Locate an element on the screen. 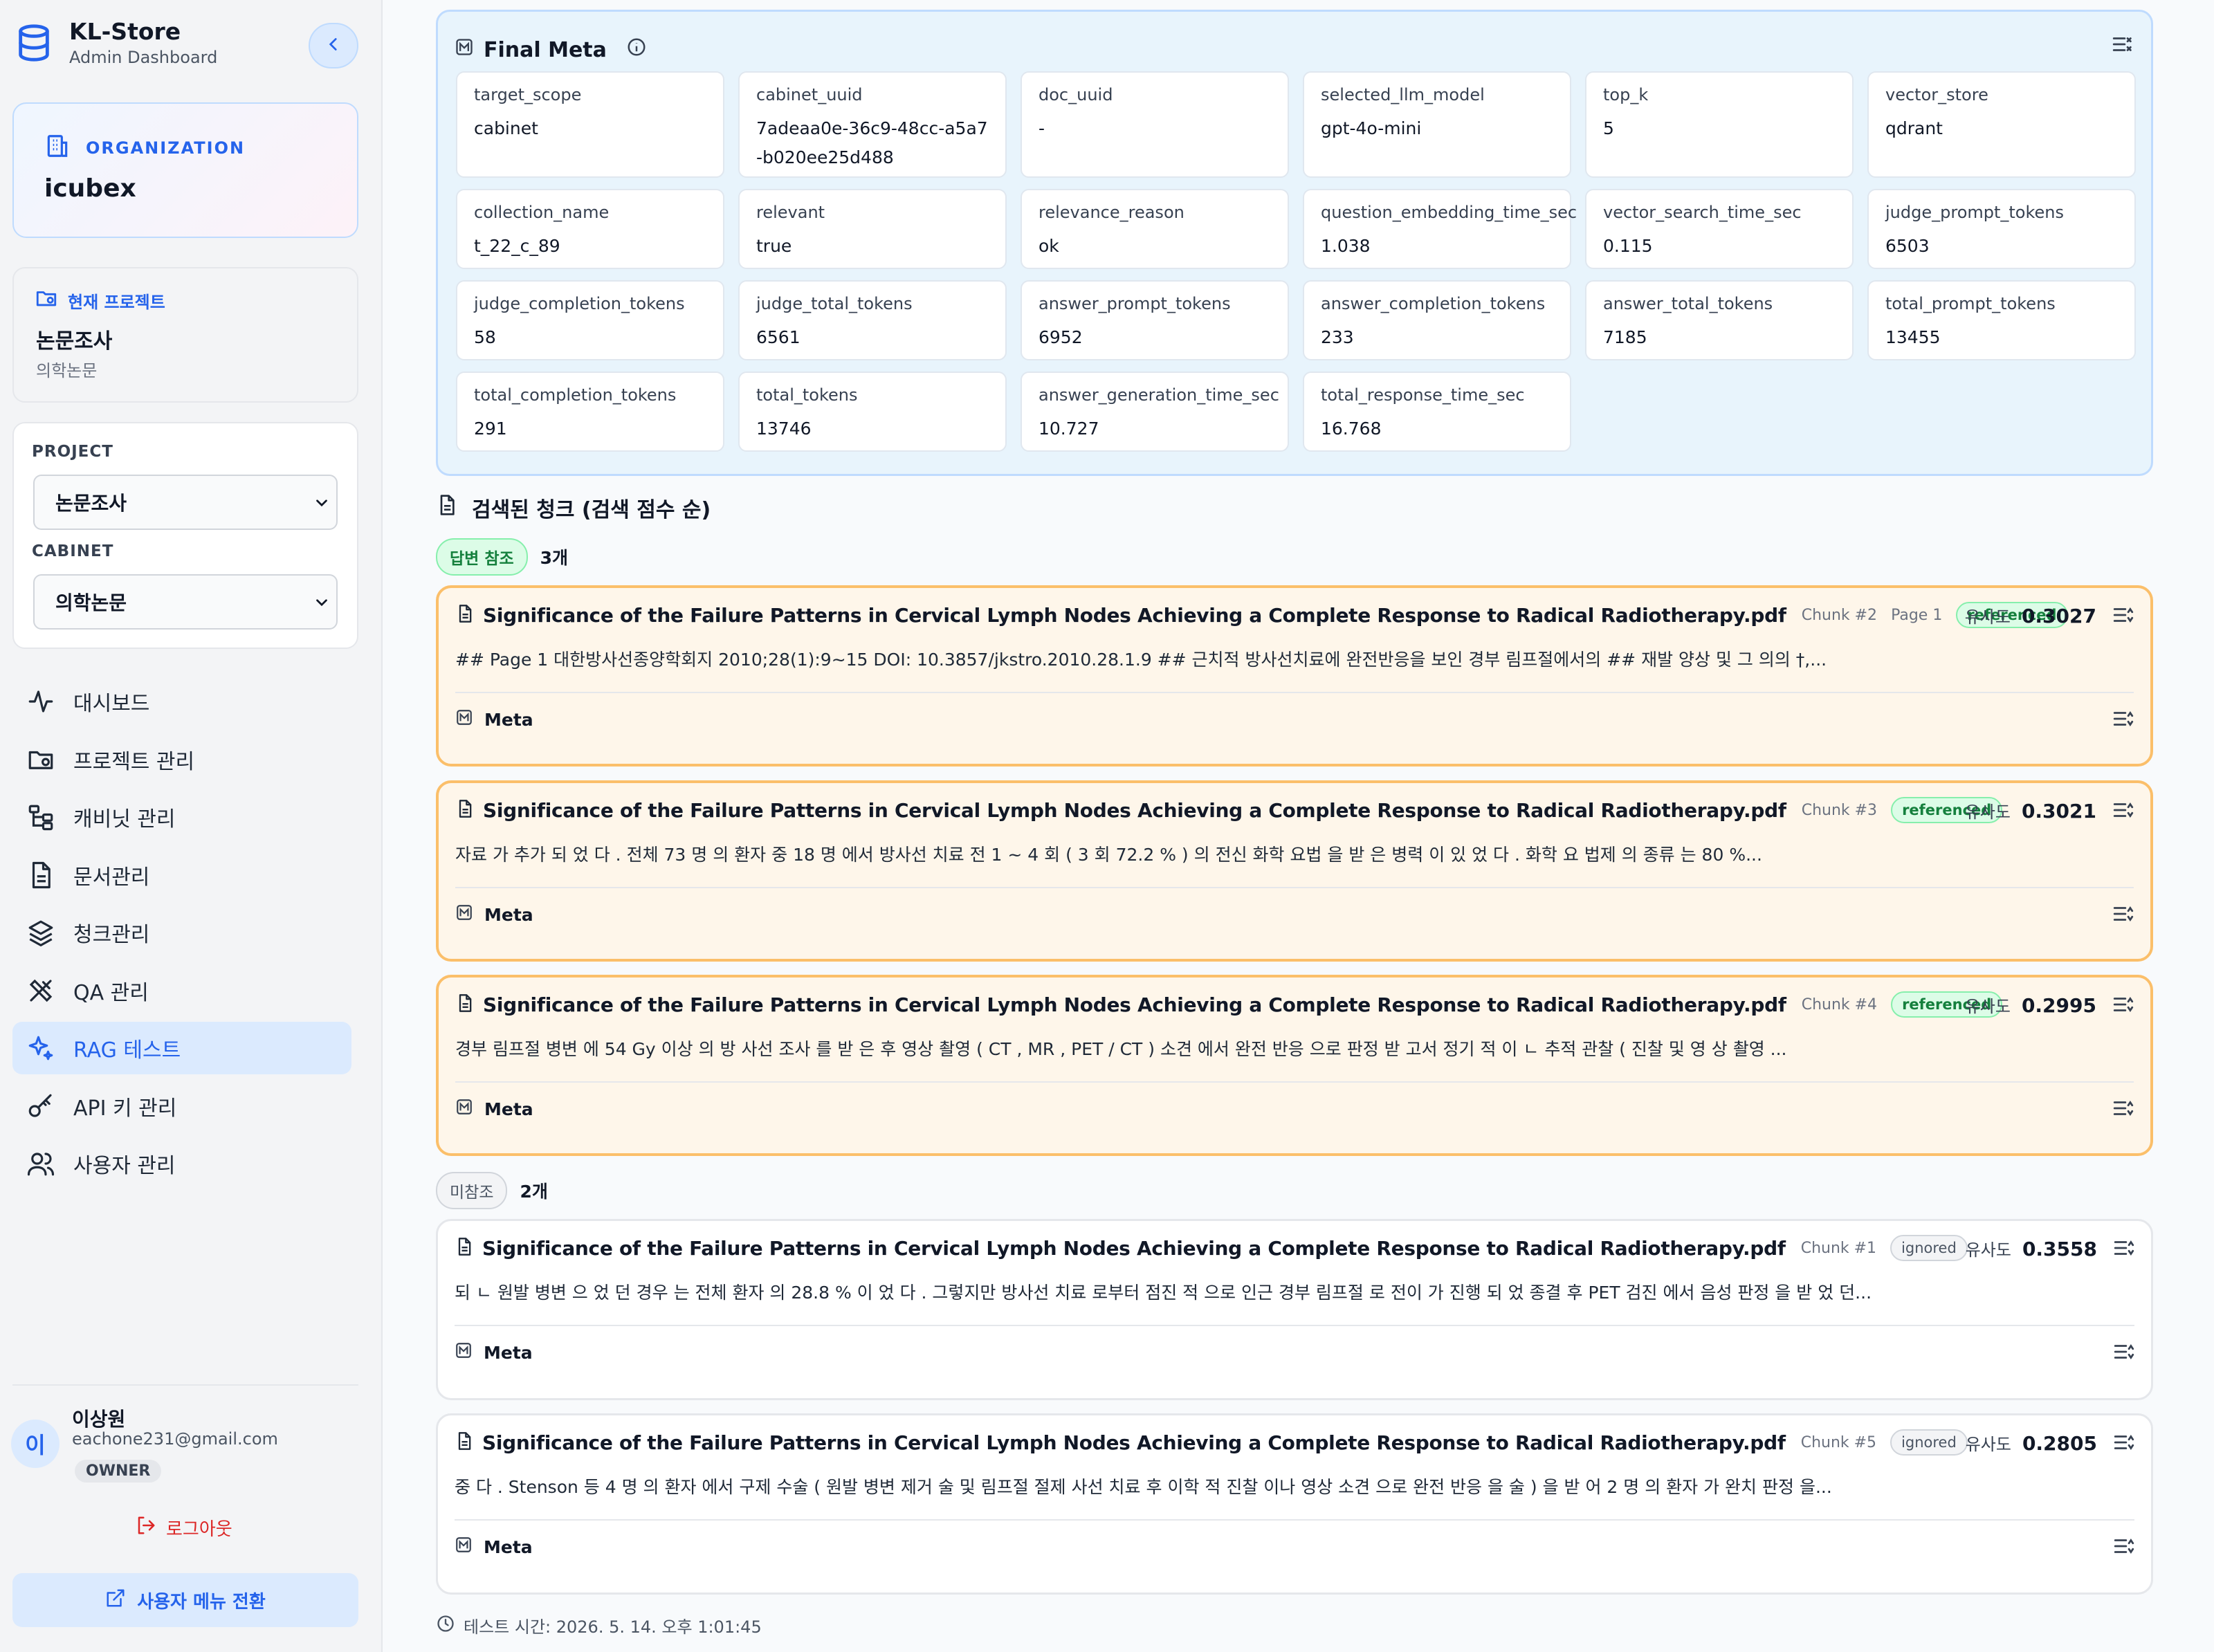  meta-field-value: 291 is located at coordinates (491, 429).